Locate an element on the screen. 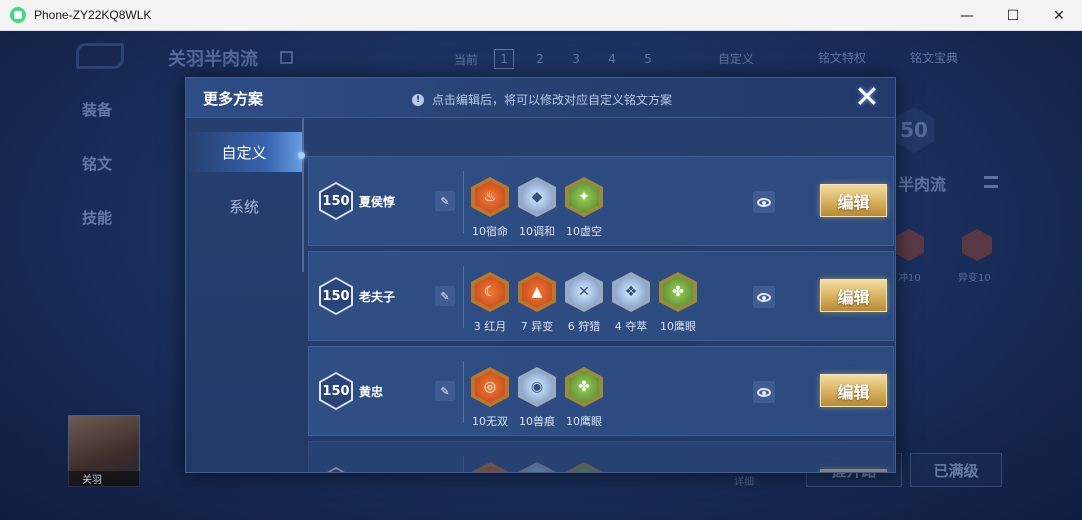 The width and height of the screenshot is (1082, 520). rune-slot: ❖ 4 夺萃 is located at coordinates (631, 303).